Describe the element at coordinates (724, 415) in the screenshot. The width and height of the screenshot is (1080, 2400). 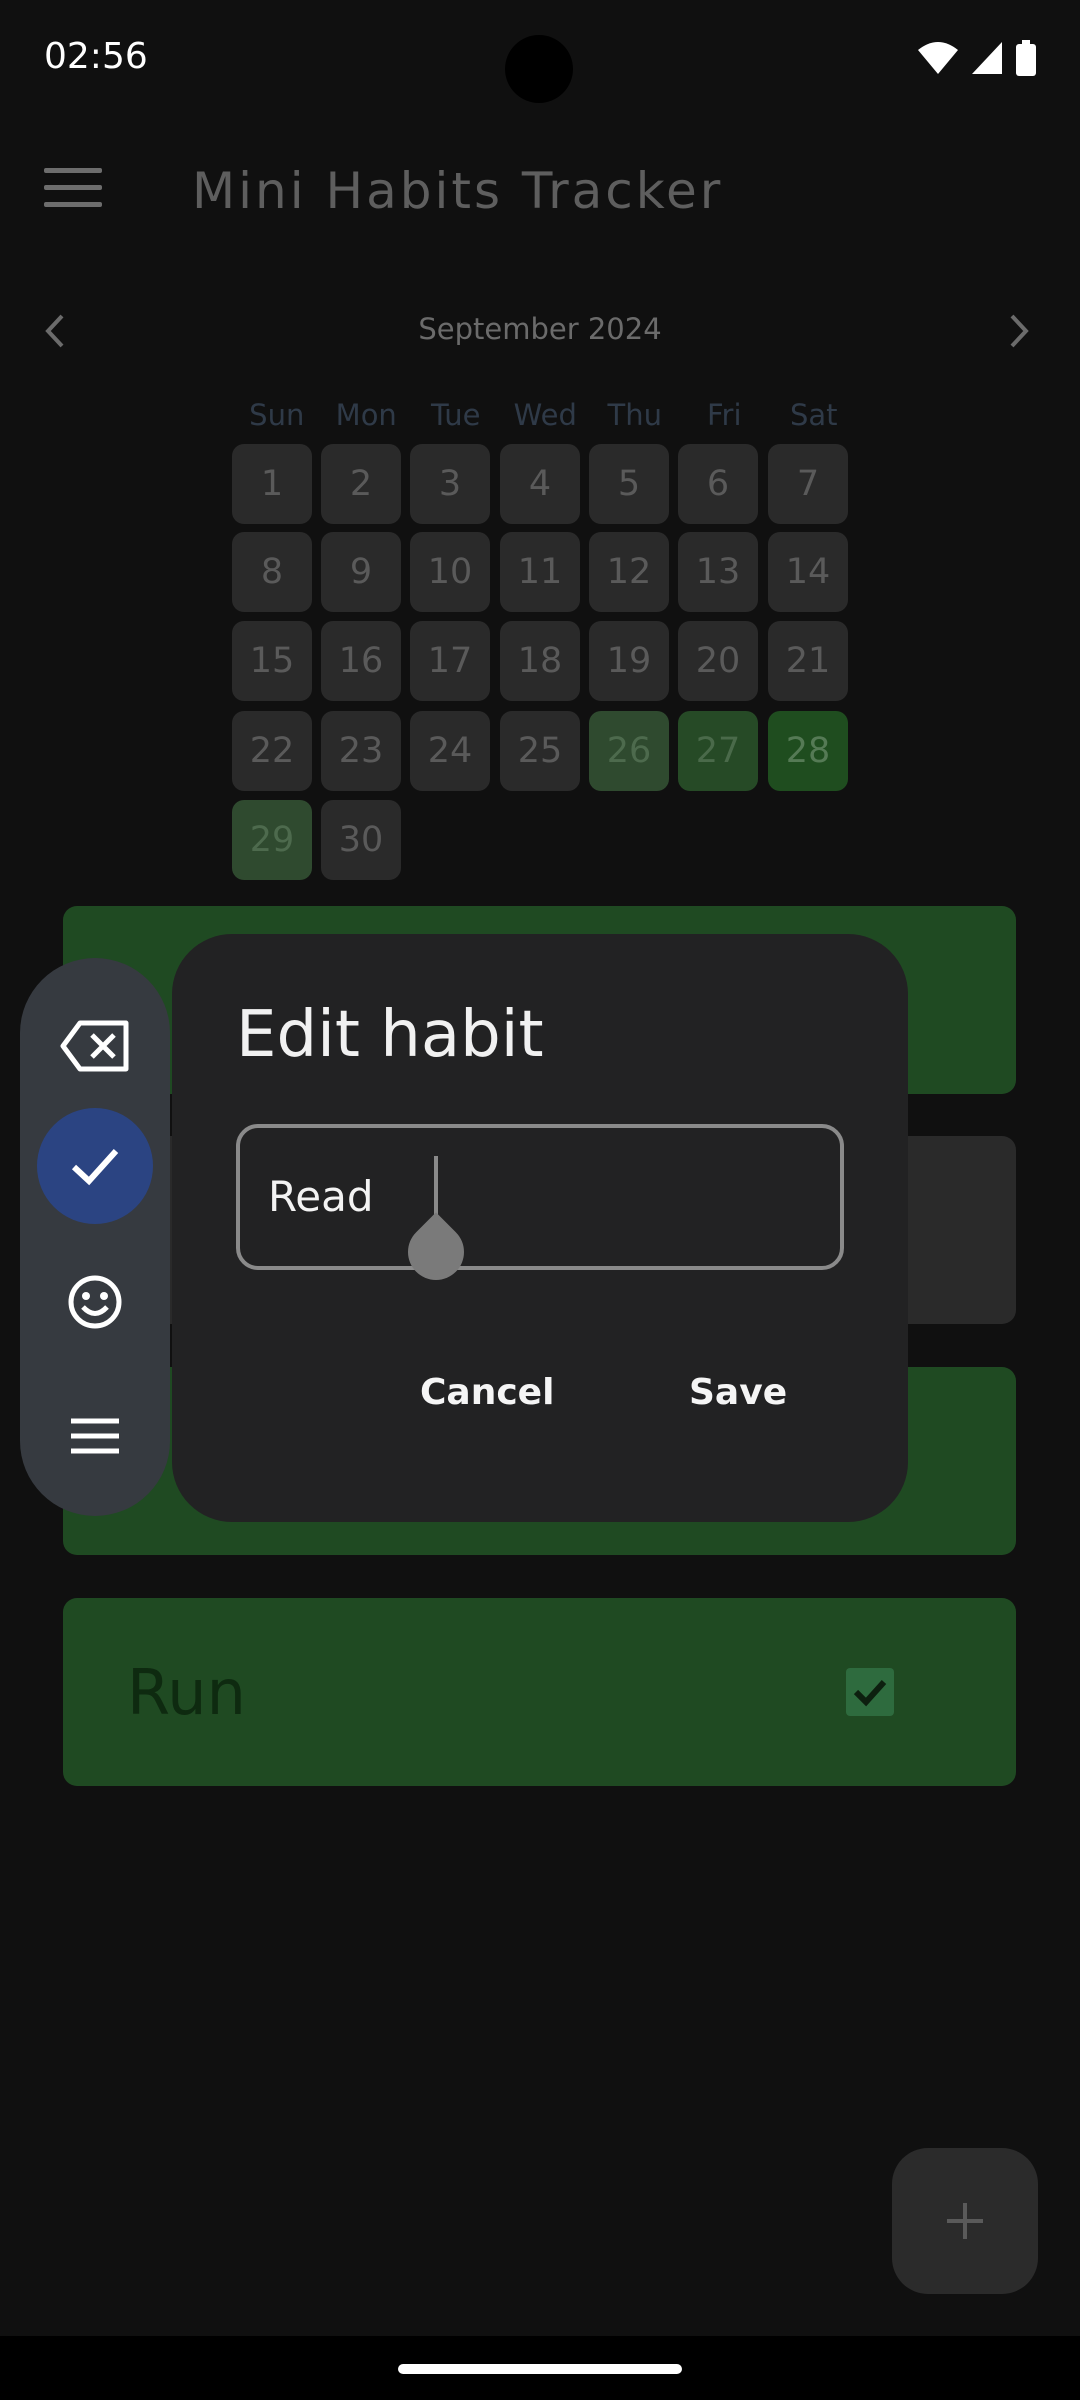
I see `weekday-label: Fri` at that location.